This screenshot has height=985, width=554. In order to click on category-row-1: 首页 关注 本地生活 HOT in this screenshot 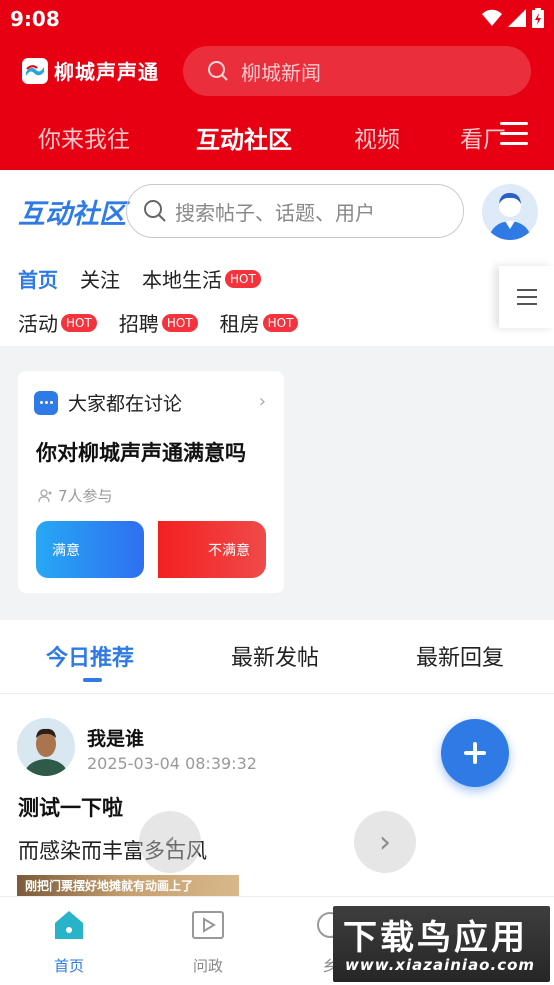, I will do `click(150, 278)`.